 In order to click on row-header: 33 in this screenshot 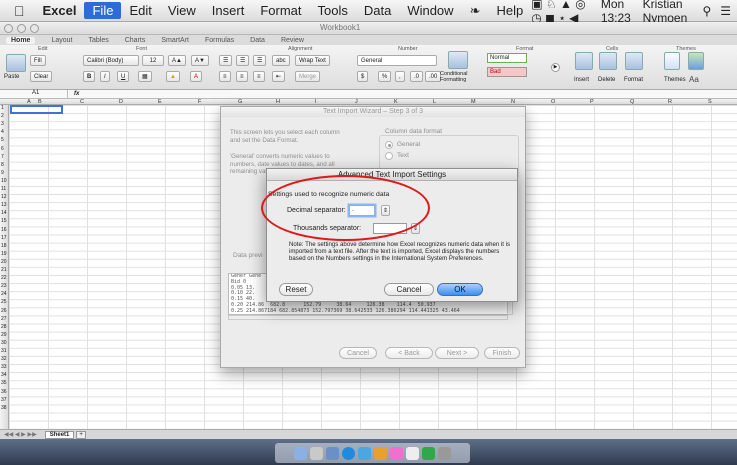, I will do `click(4, 367)`.